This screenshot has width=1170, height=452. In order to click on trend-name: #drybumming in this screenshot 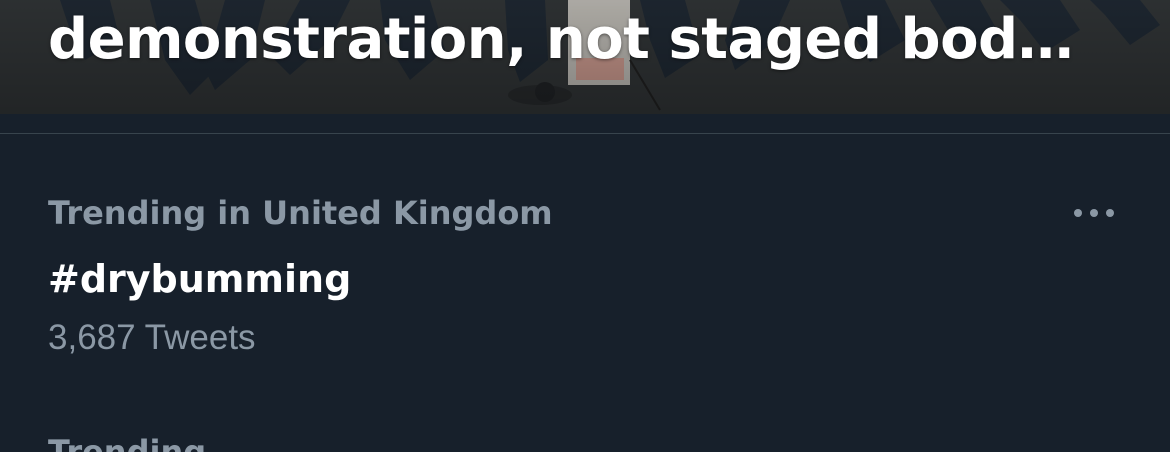, I will do `click(199, 279)`.